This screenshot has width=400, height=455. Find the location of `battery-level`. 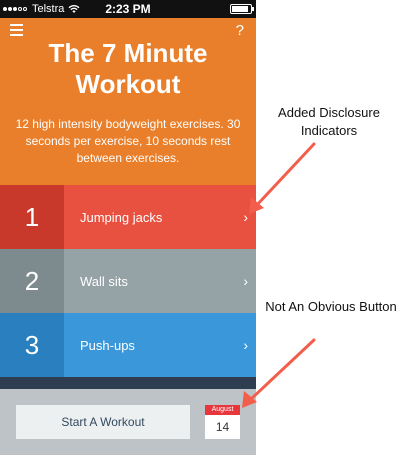

battery-level is located at coordinates (240, 9).